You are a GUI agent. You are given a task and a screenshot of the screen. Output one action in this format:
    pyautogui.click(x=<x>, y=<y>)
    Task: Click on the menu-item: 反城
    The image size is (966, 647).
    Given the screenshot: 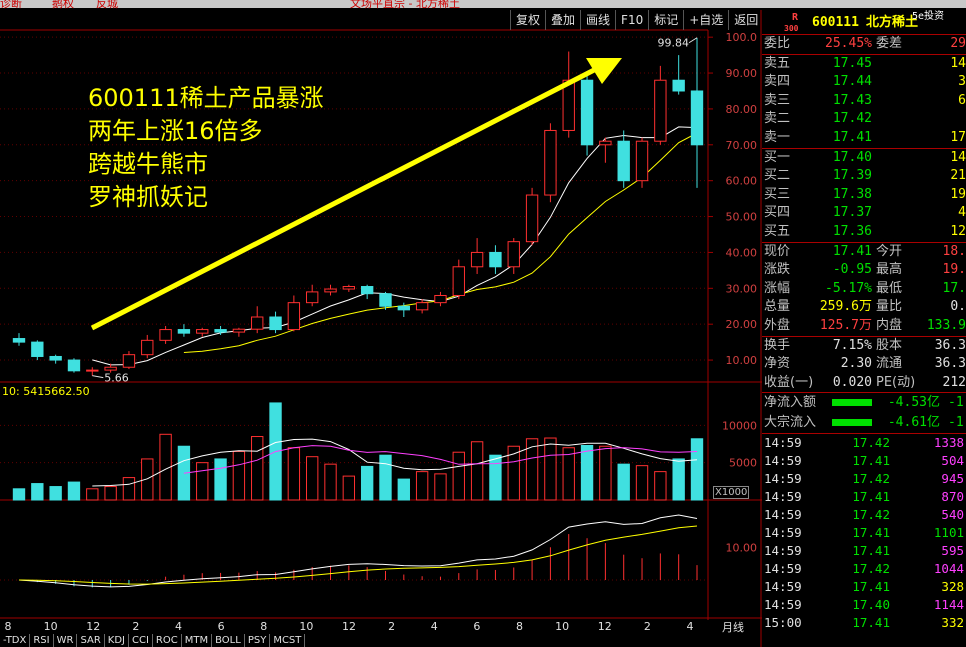 What is the action you would take?
    pyautogui.click(x=107, y=5)
    